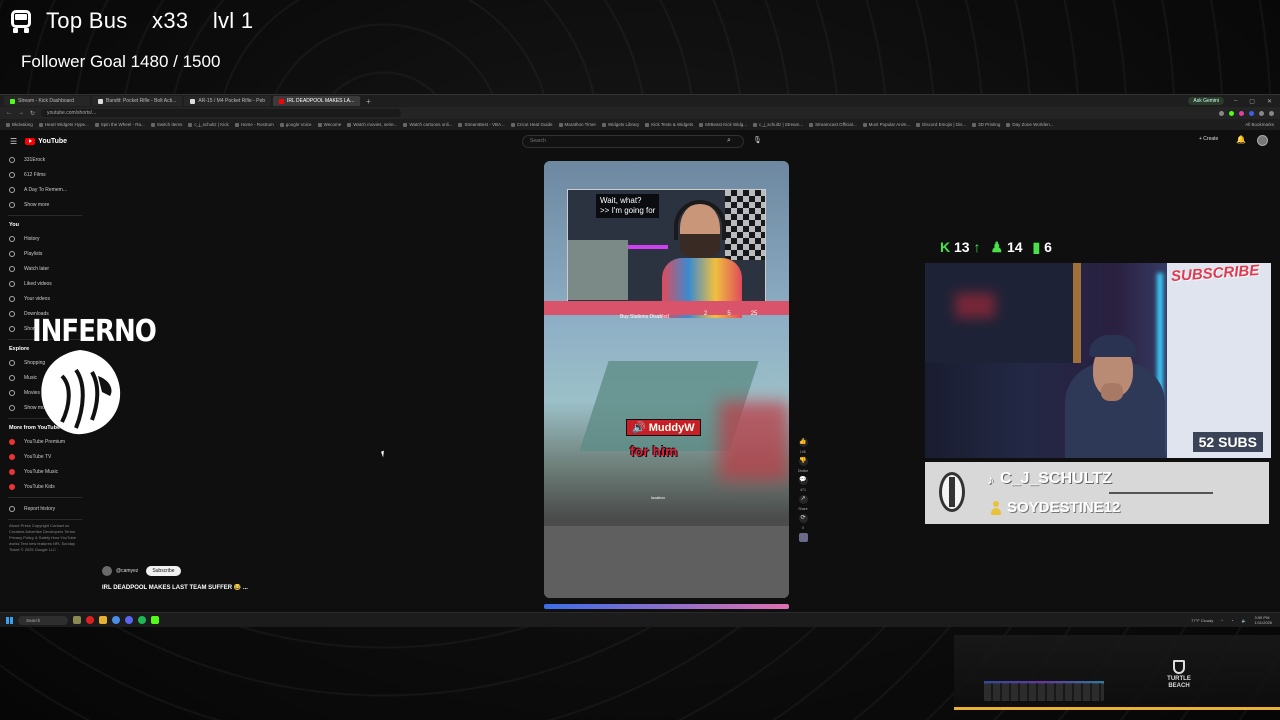  What do you see at coordinates (295, 124) in the screenshot?
I see `bookmark-item: google Voice` at bounding box center [295, 124].